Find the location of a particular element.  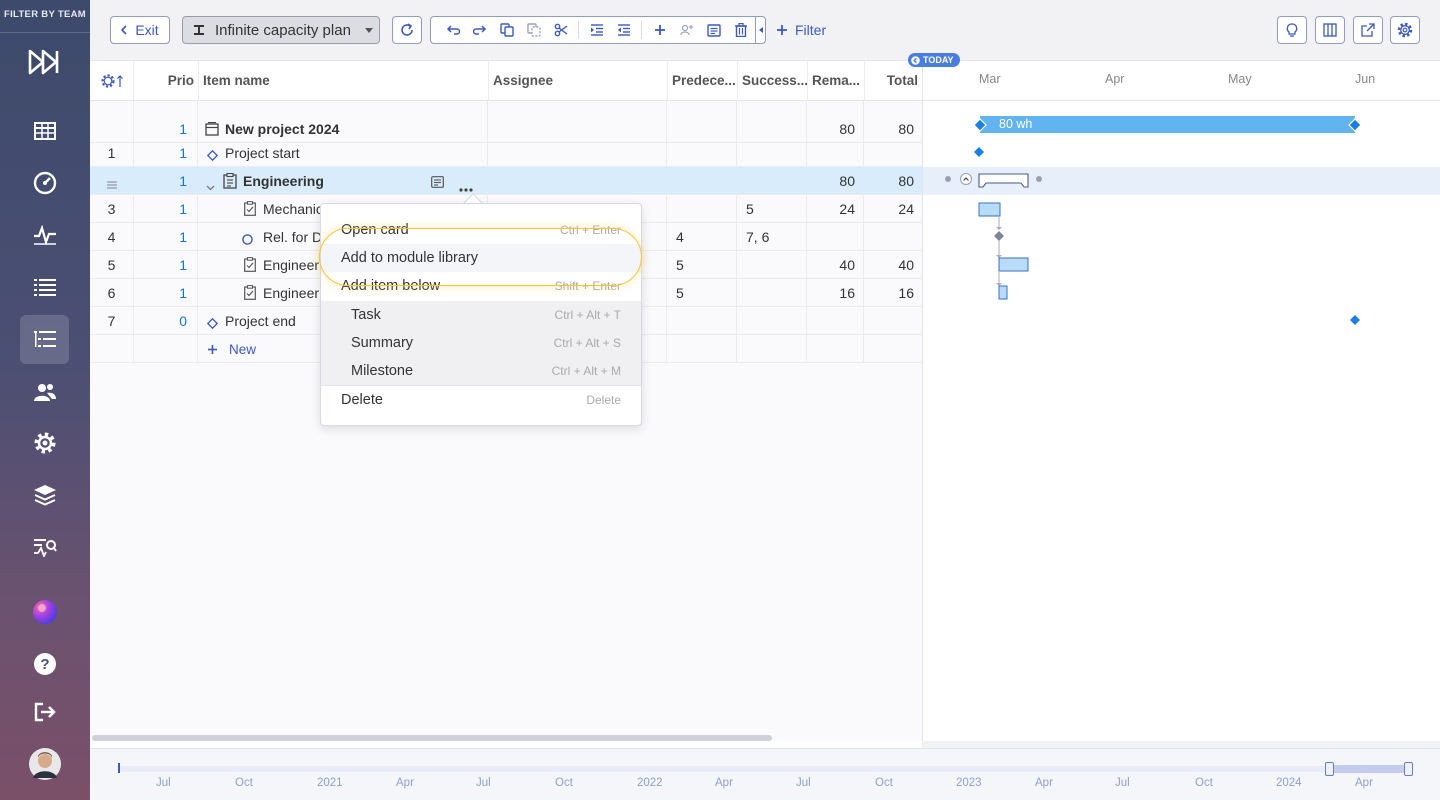

new-item-button: New is located at coordinates (232, 349).